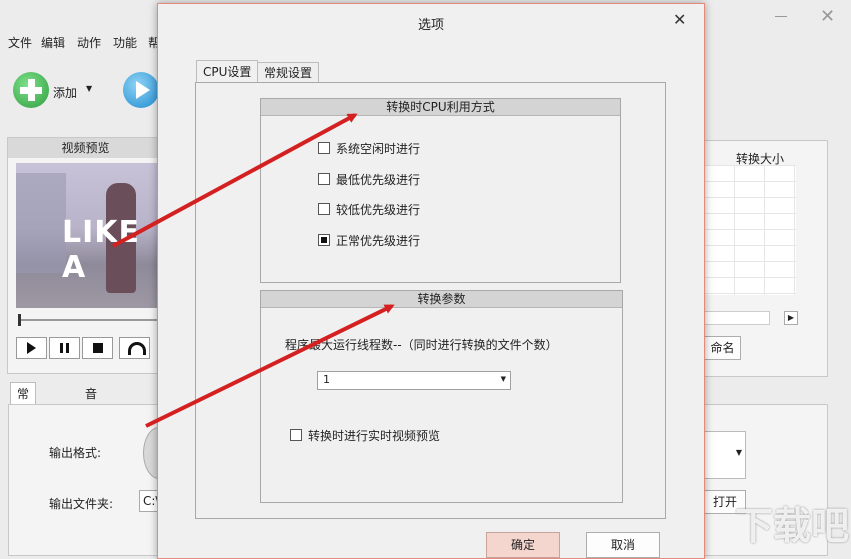  I want to click on settings-panel: 输出格式: 输出文件夹: C:\, so click(91, 480).